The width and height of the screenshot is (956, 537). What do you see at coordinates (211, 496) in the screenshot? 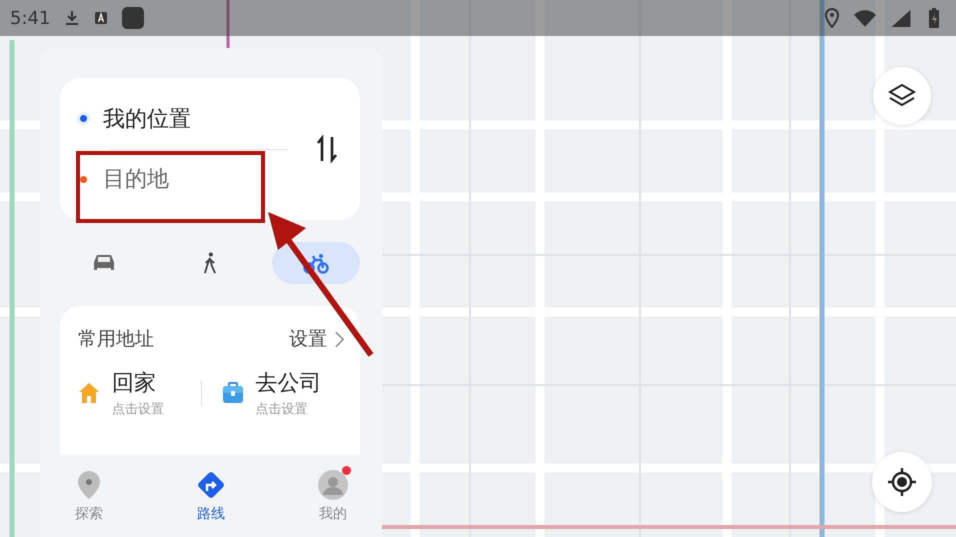
I see `nav-tab: 路线` at bounding box center [211, 496].